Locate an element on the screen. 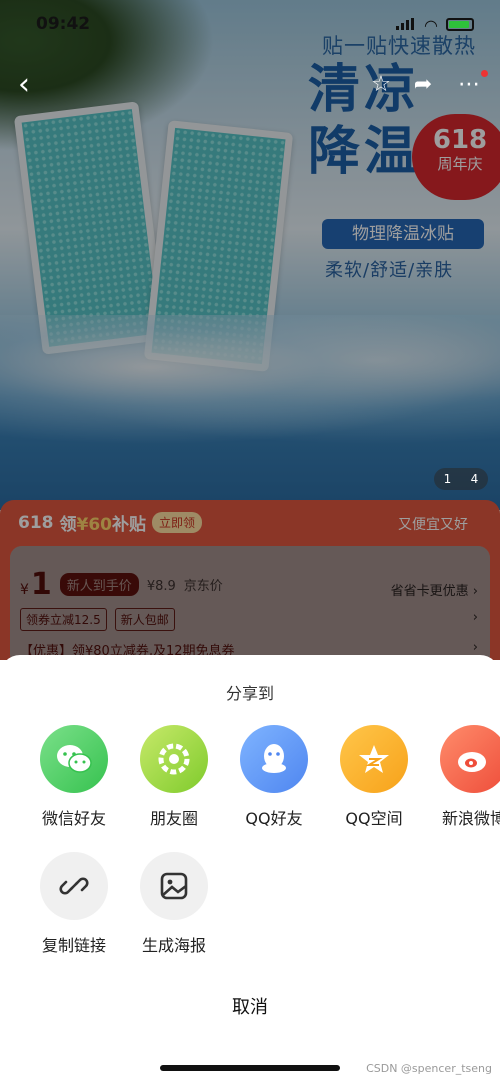  poster-icon is located at coordinates (174, 886).